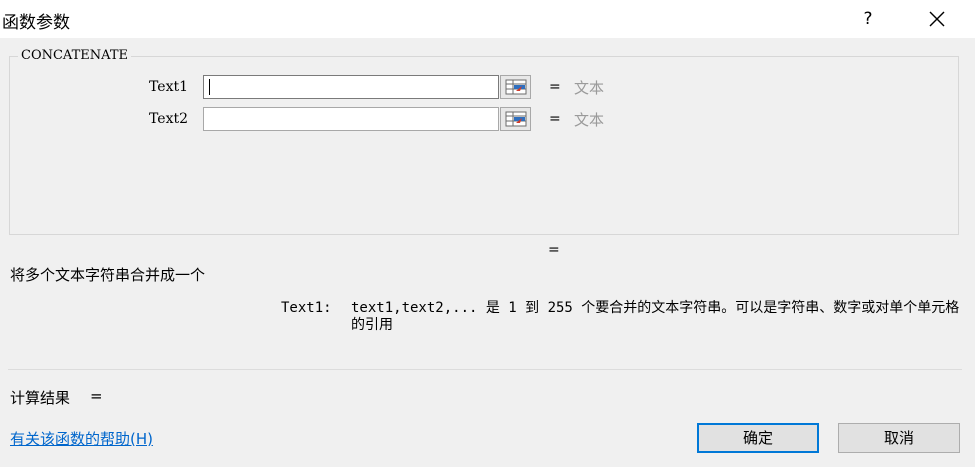  I want to click on text1-range-button, so click(515, 87).